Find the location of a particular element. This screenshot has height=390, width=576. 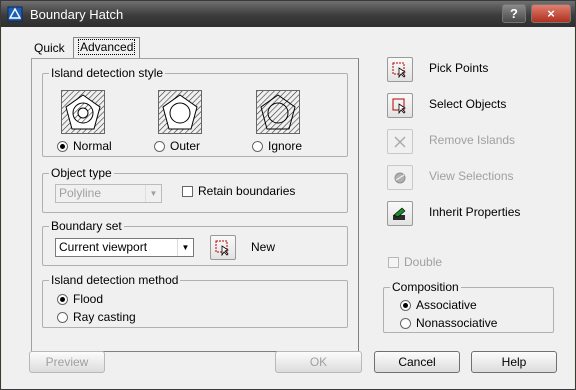

tab-quick: Quick is located at coordinates (49, 49).